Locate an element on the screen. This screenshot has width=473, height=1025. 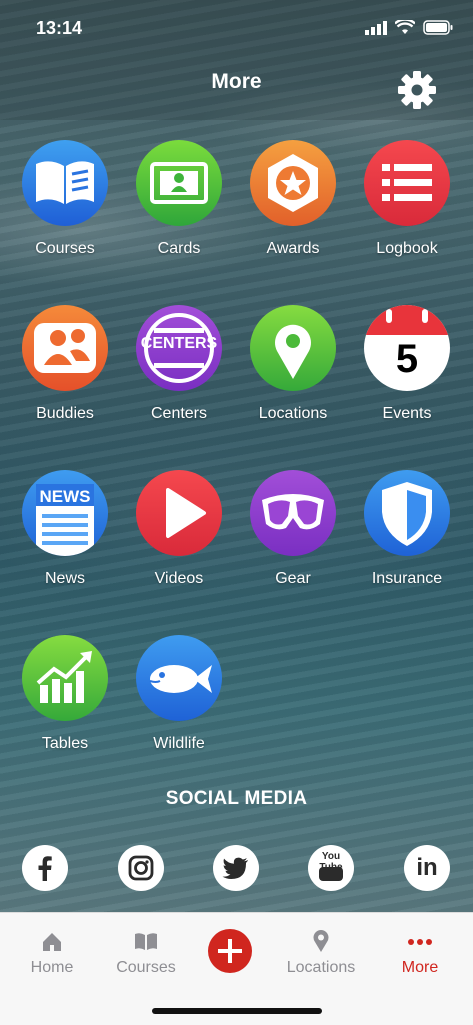
status-bar: 13:14 is located at coordinates (236, 30).